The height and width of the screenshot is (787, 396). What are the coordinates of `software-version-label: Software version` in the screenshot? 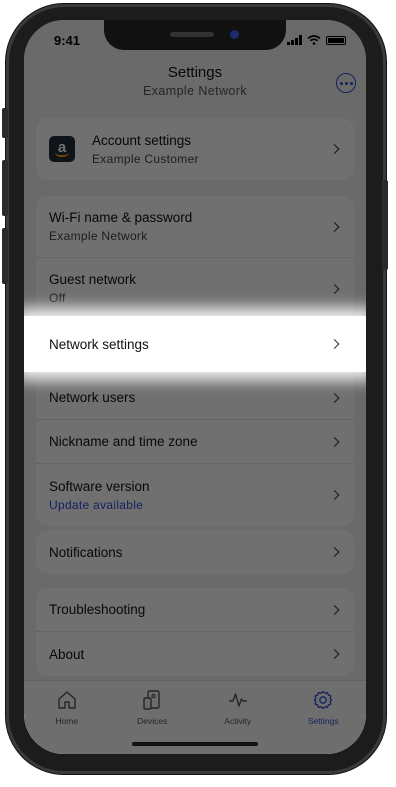 It's located at (99, 486).